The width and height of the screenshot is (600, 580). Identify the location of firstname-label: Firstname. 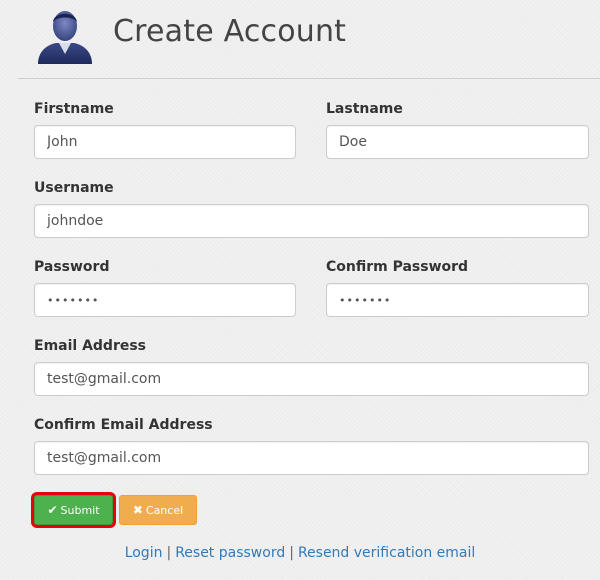
(74, 109).